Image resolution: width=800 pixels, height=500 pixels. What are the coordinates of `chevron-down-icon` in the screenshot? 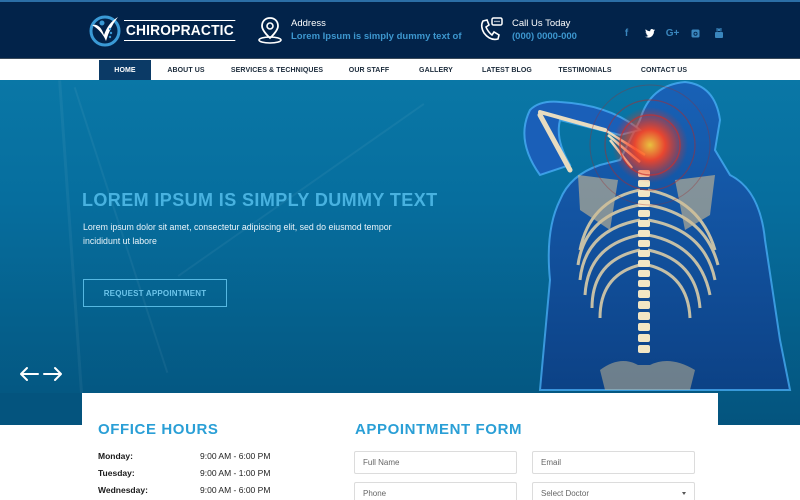 It's located at (684, 493).